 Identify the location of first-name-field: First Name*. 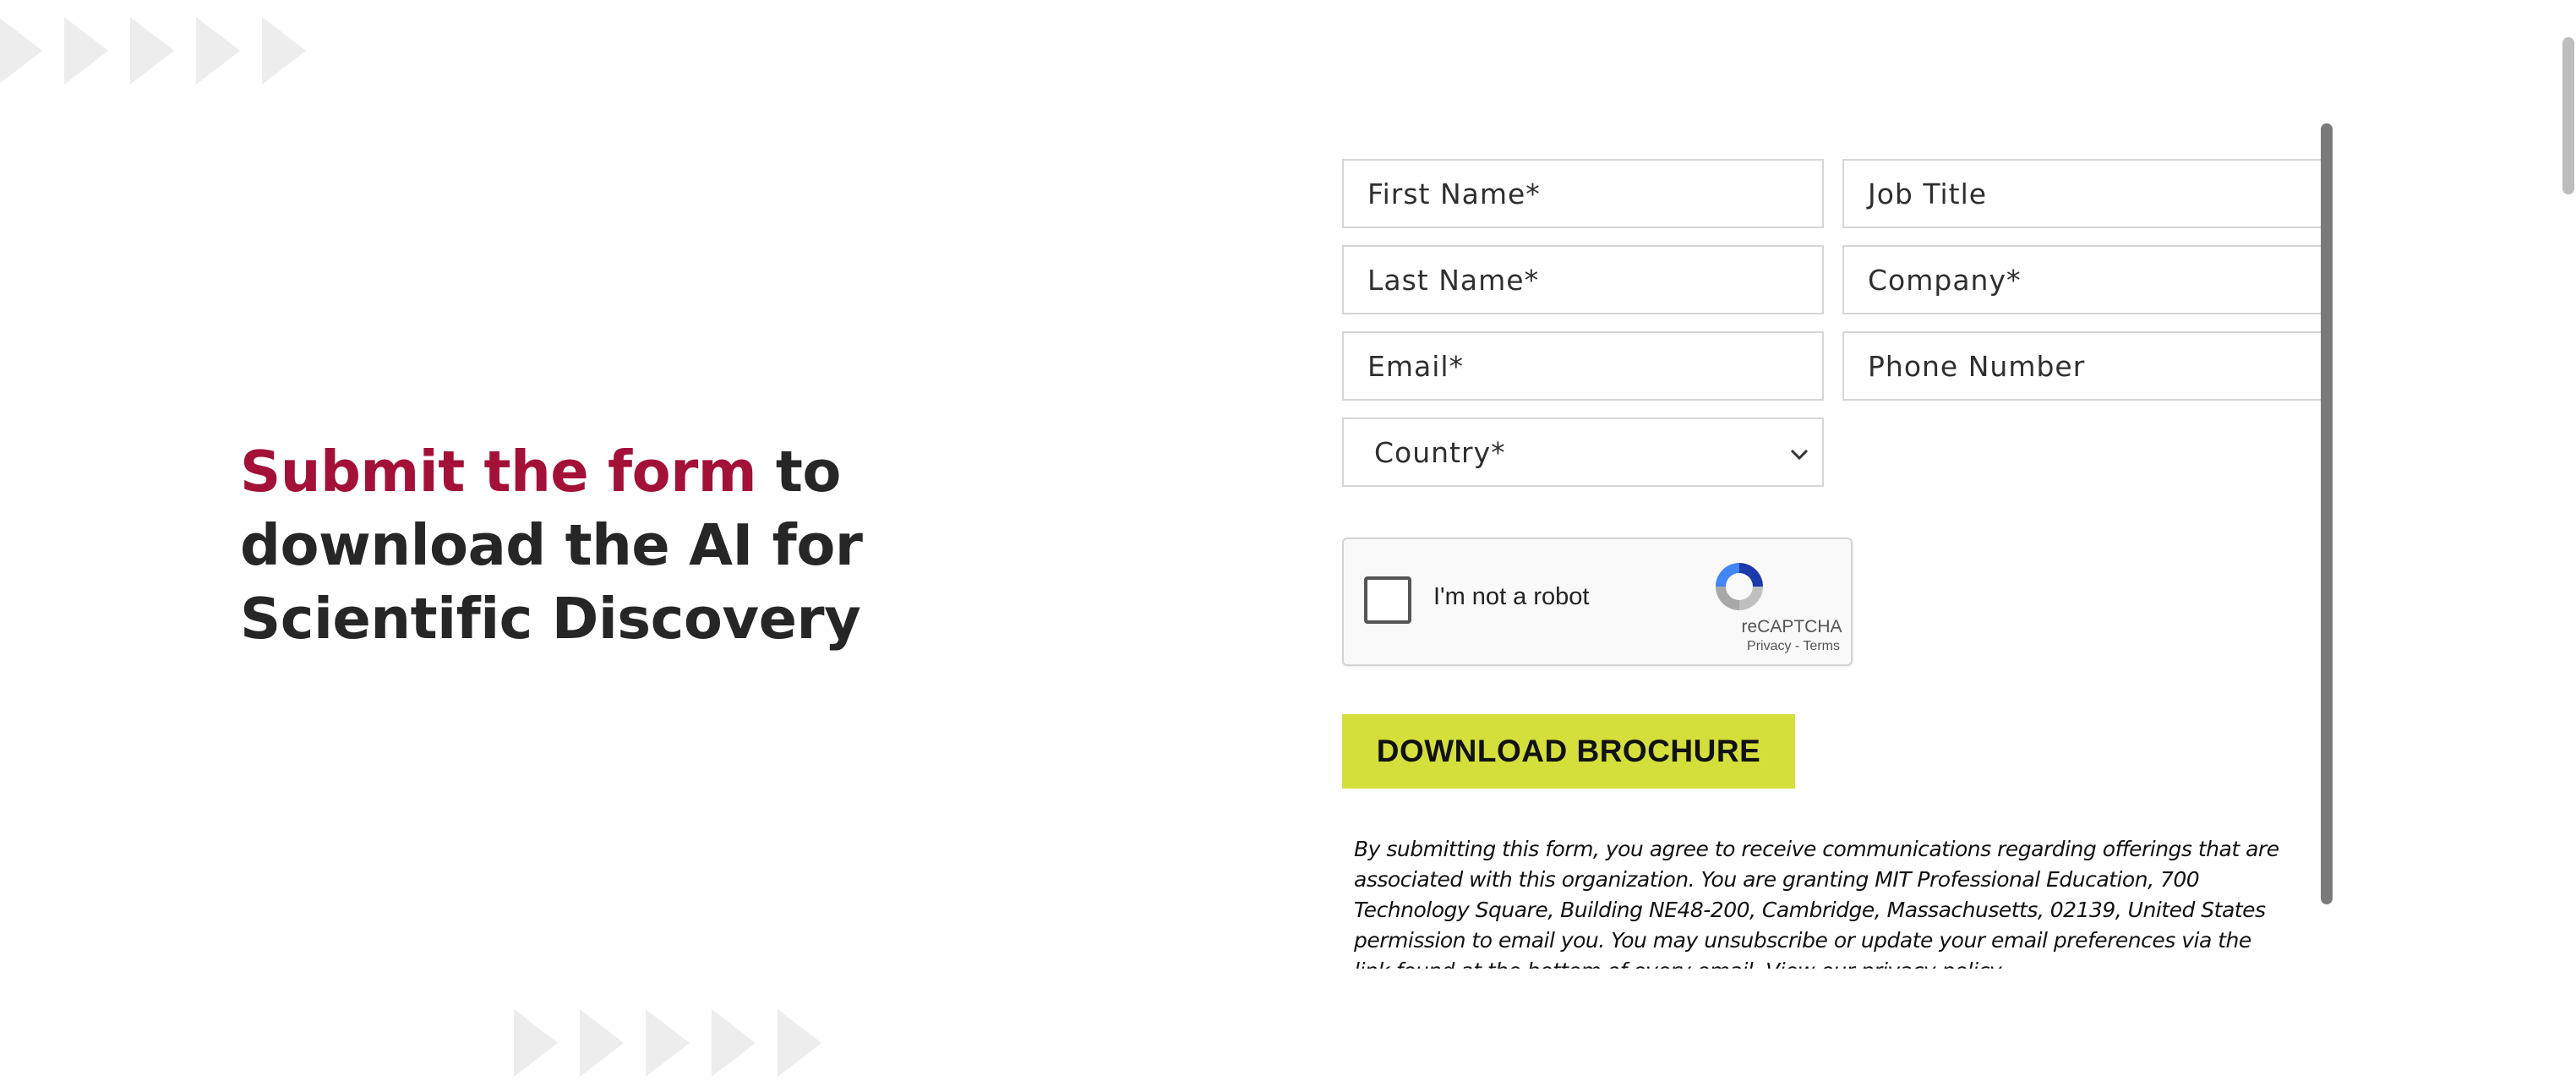
(1583, 193).